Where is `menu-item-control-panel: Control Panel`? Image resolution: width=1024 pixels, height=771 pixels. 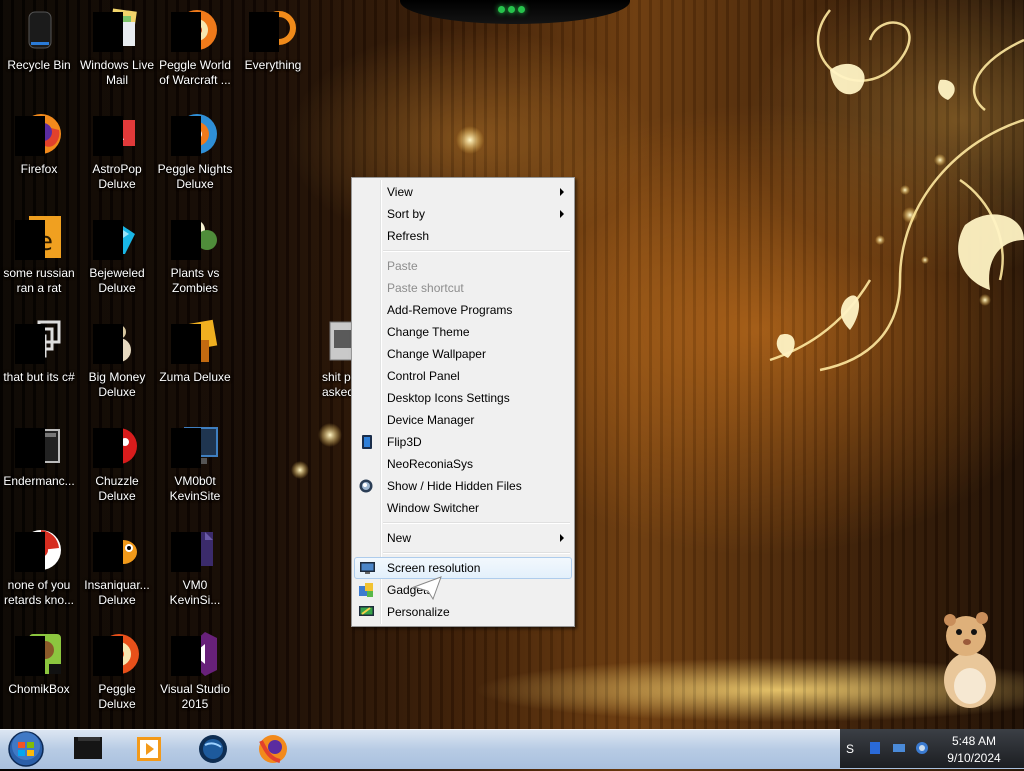
menu-item-control-panel: Control Panel is located at coordinates (463, 376).